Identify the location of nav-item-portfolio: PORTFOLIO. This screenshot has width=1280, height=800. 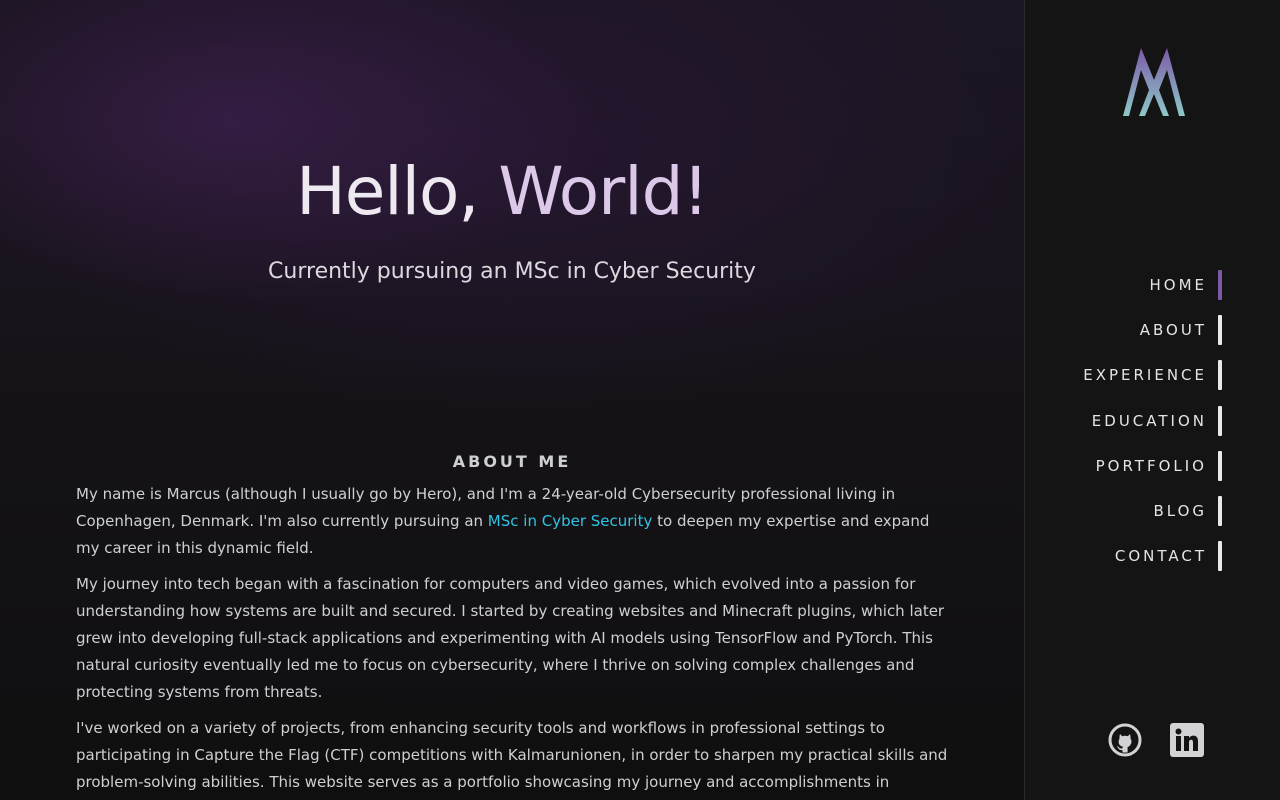
(1152, 465).